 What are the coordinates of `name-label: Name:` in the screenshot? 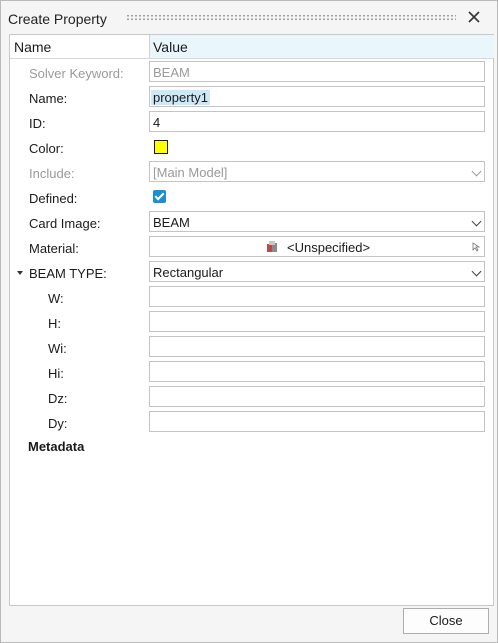 It's located at (48, 98).